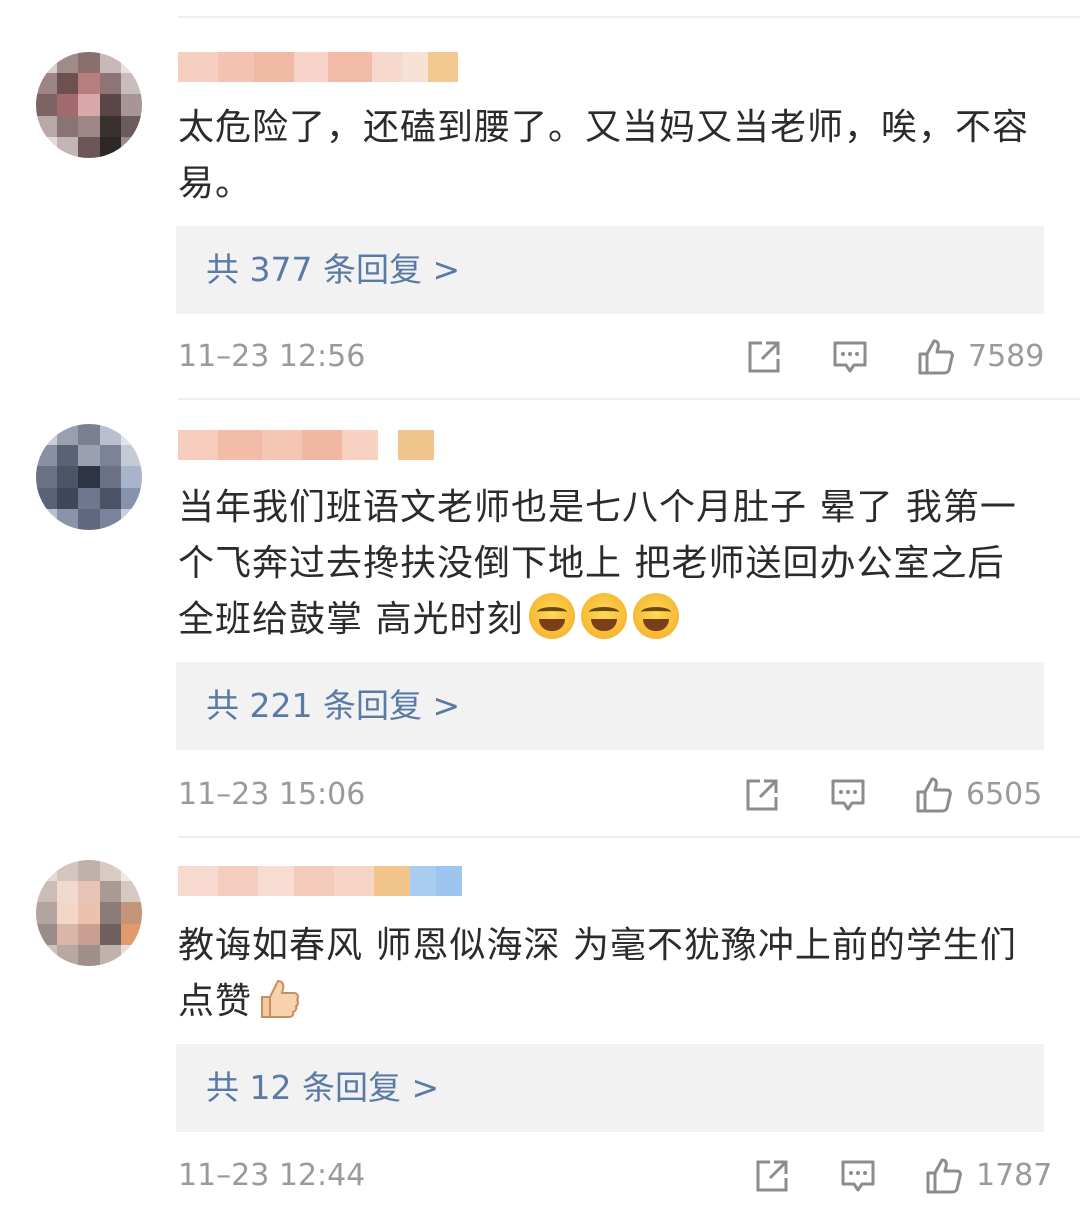 The height and width of the screenshot is (1211, 1080). What do you see at coordinates (610, 706) in the screenshot?
I see `reply-box: 共 221 条回复 >` at bounding box center [610, 706].